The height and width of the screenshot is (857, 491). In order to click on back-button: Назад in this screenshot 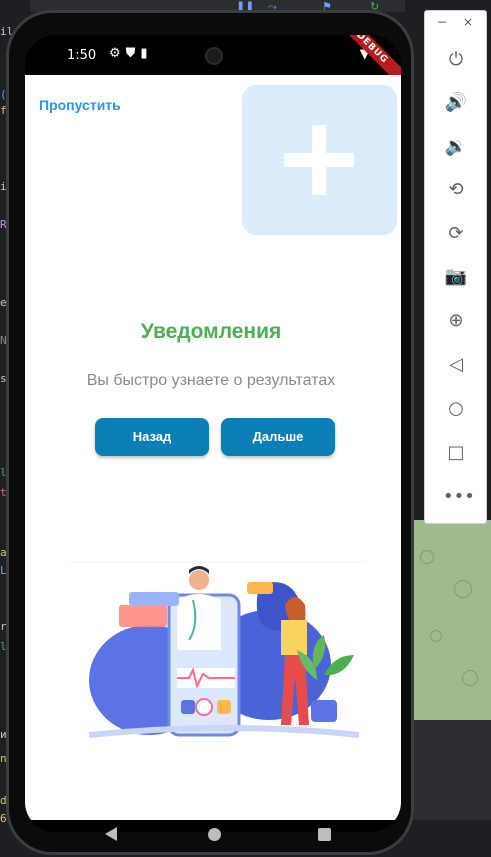, I will do `click(152, 437)`.